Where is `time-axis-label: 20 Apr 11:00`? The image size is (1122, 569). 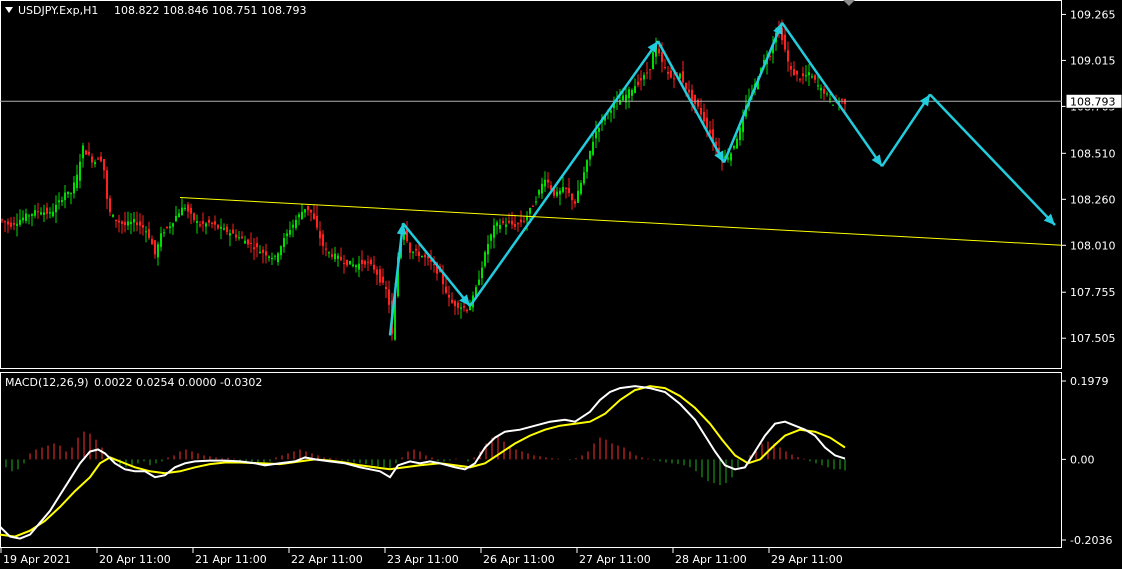 time-axis-label: 20 Apr 11:00 is located at coordinates (135, 559).